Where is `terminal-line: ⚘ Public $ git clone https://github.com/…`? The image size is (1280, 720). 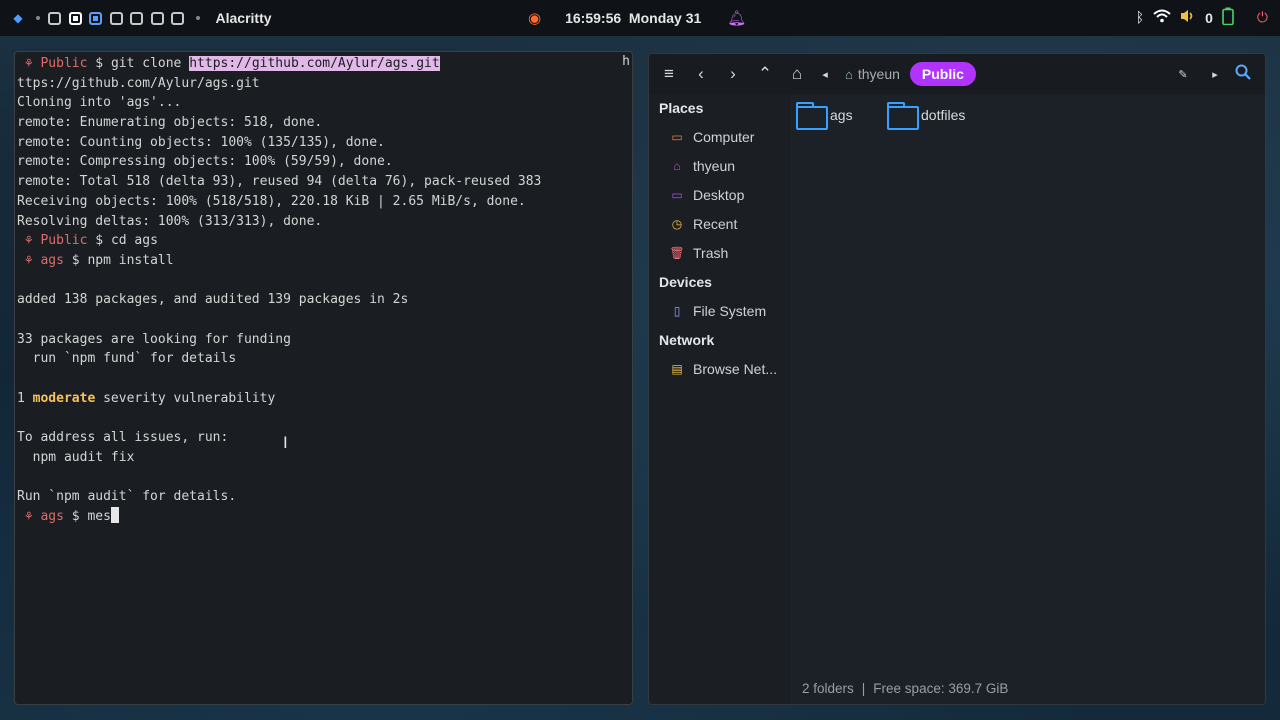 terminal-line: ⚘ Public $ git clone https://github.com/… is located at coordinates (324, 64).